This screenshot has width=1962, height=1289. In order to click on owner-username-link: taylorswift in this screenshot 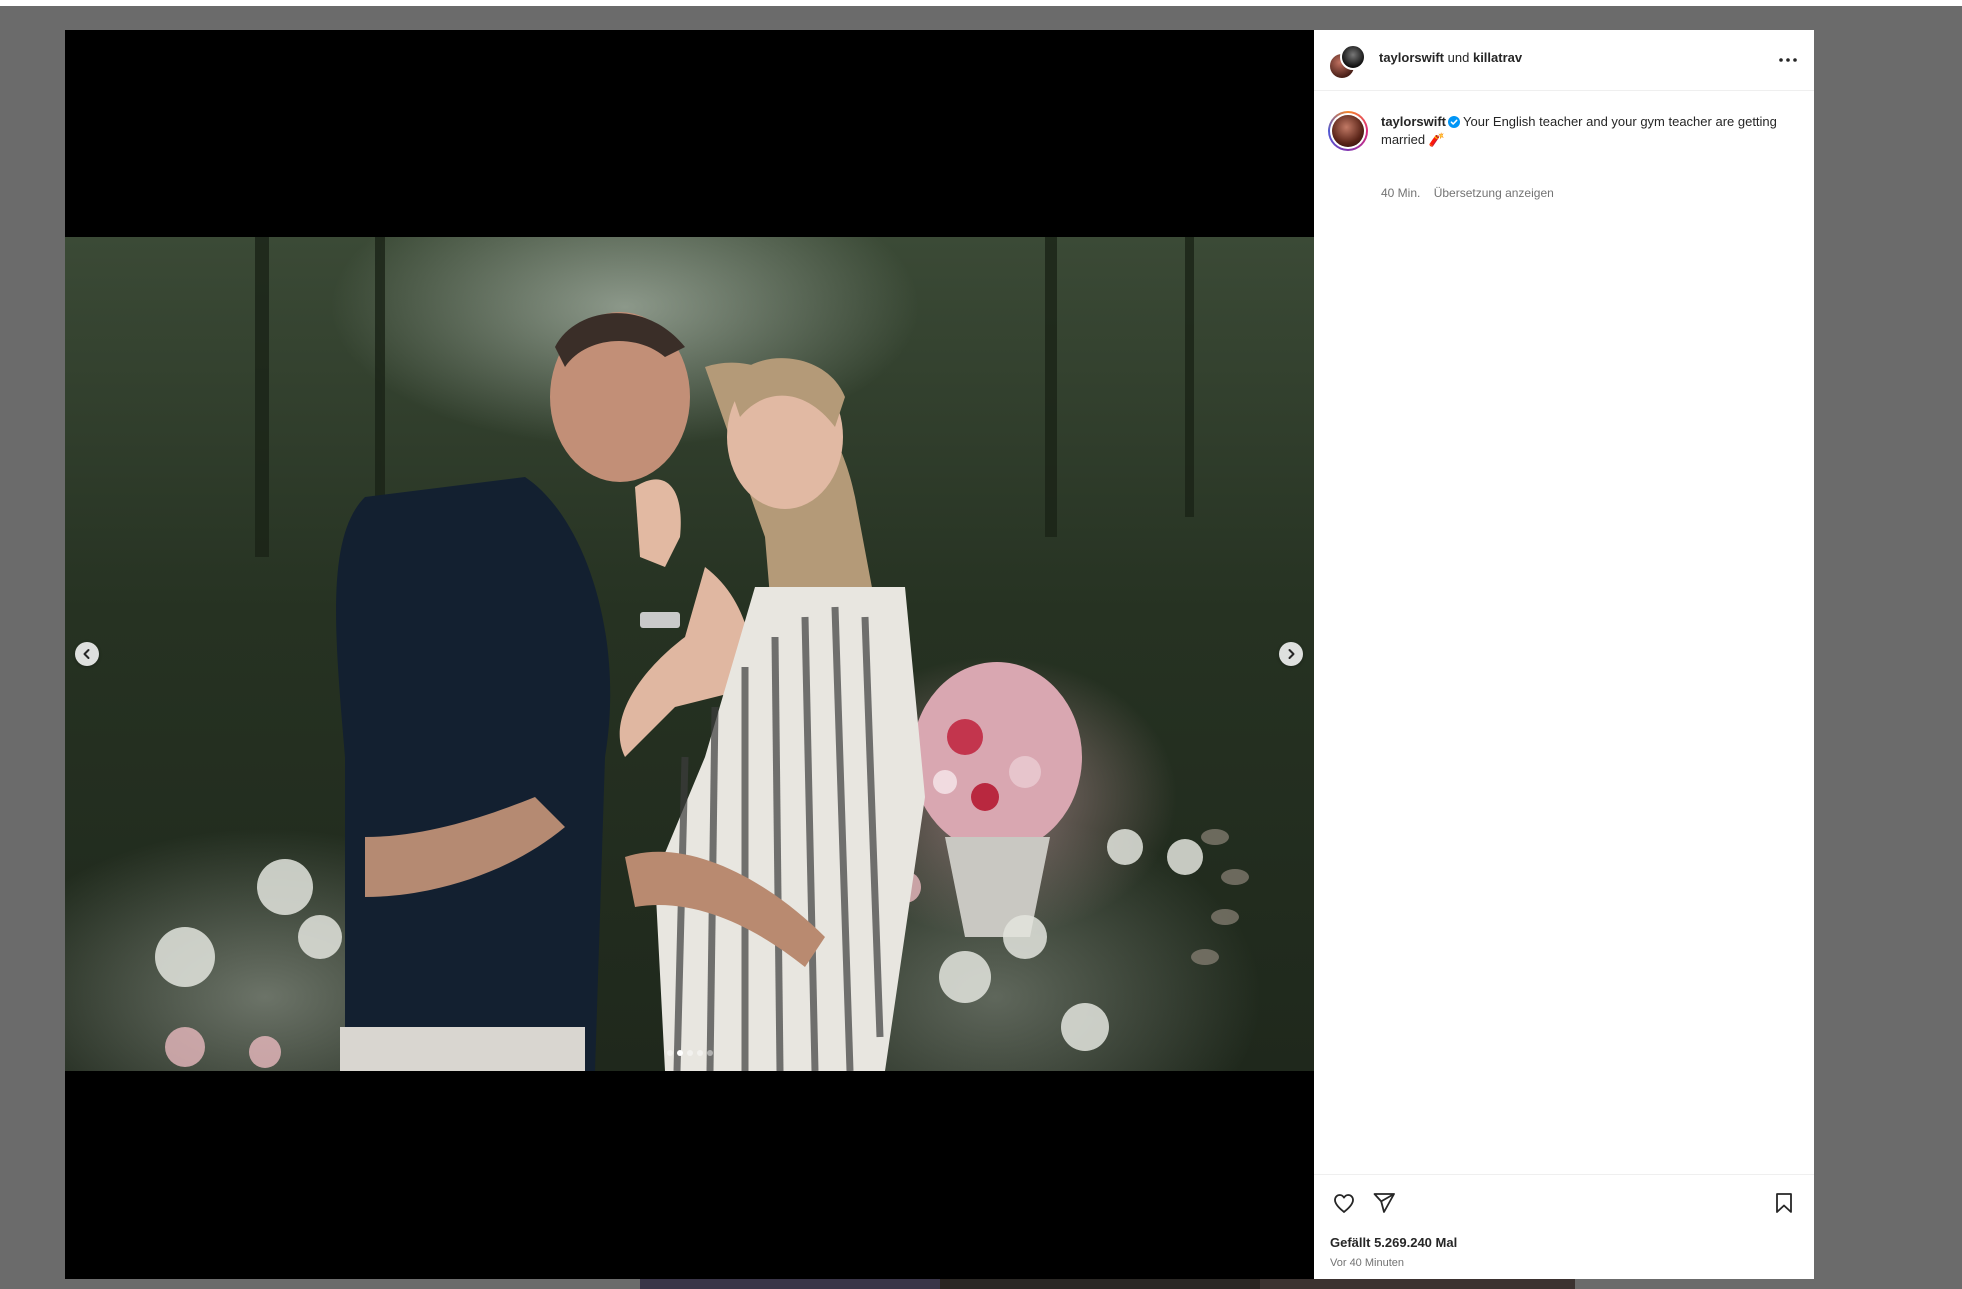, I will do `click(1411, 57)`.